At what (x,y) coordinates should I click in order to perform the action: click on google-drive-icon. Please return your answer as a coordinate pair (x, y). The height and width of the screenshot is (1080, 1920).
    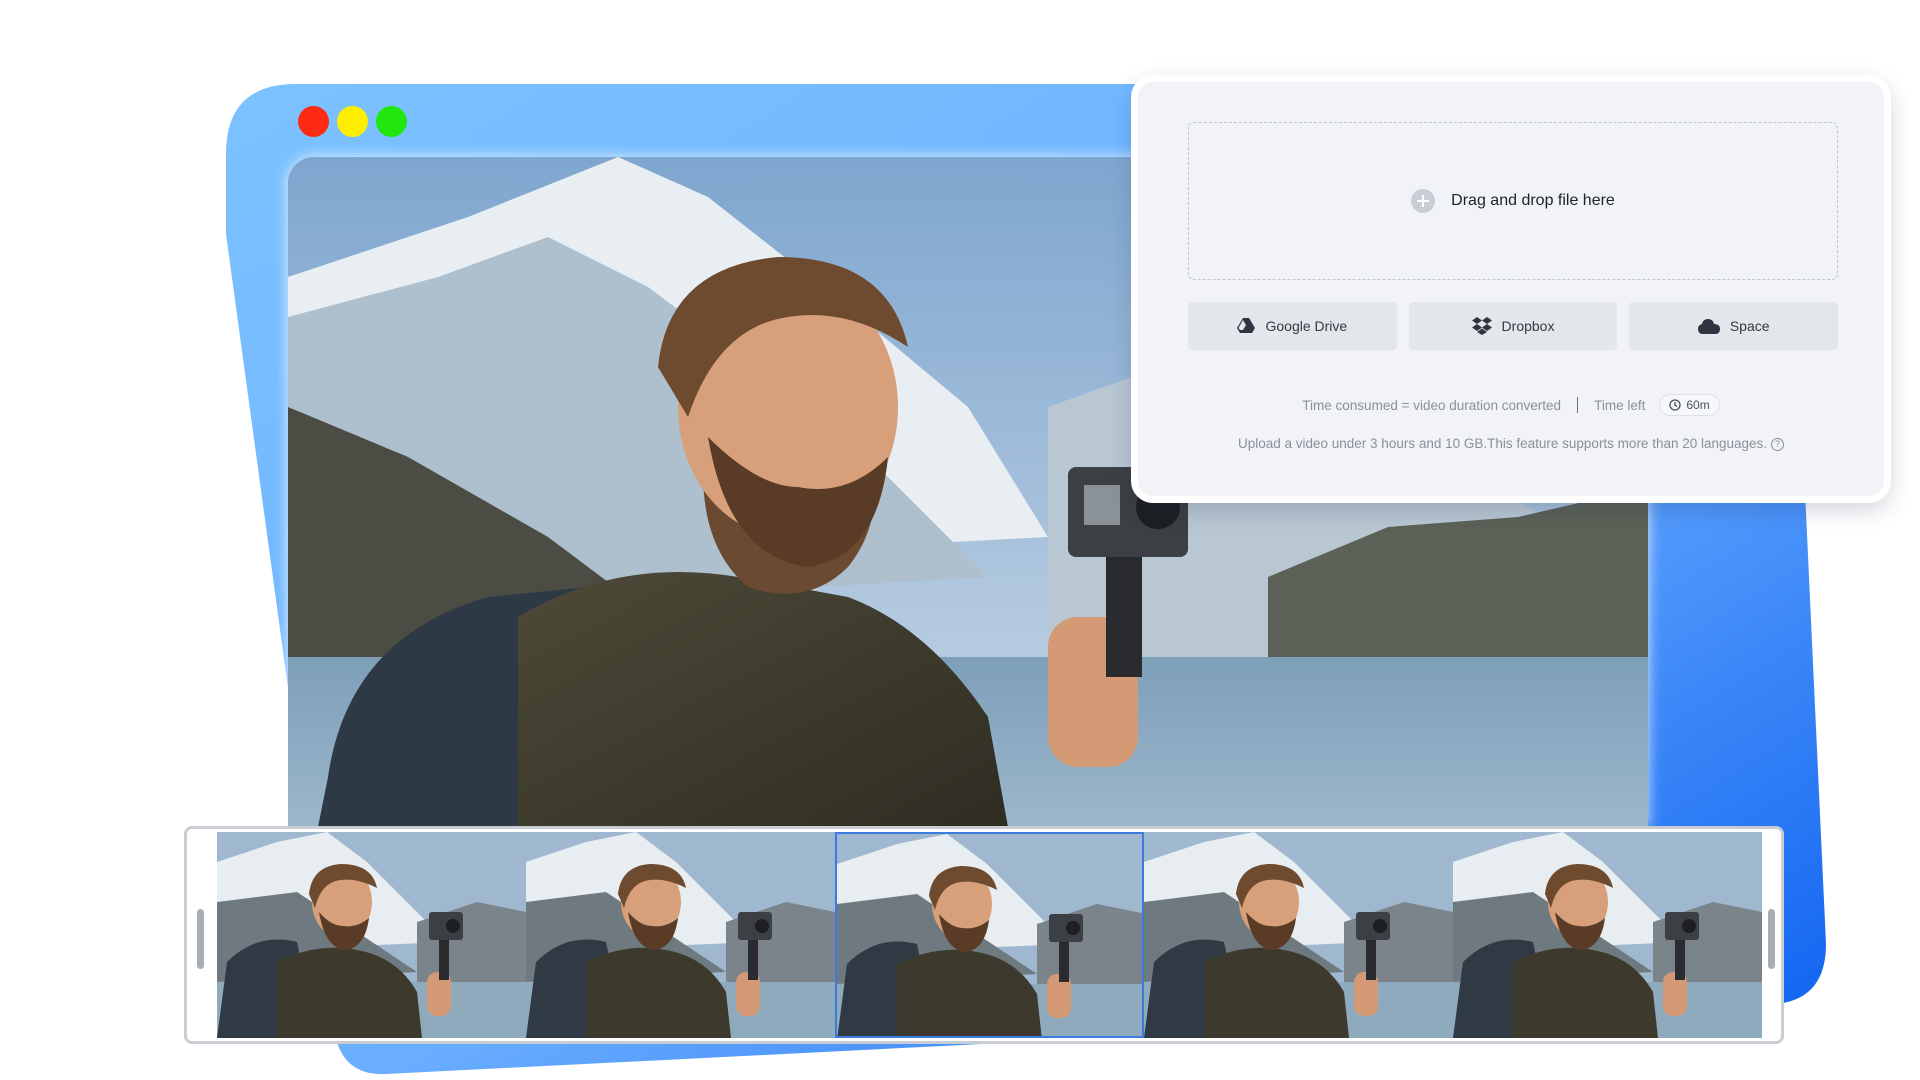
    Looking at the image, I should click on (1246, 325).